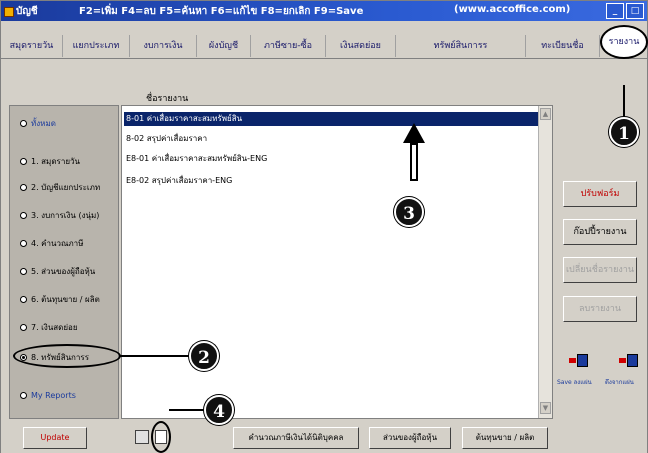 The image size is (648, 453). I want to click on category-label: 7. เงินสดย่อย, so click(54, 327).